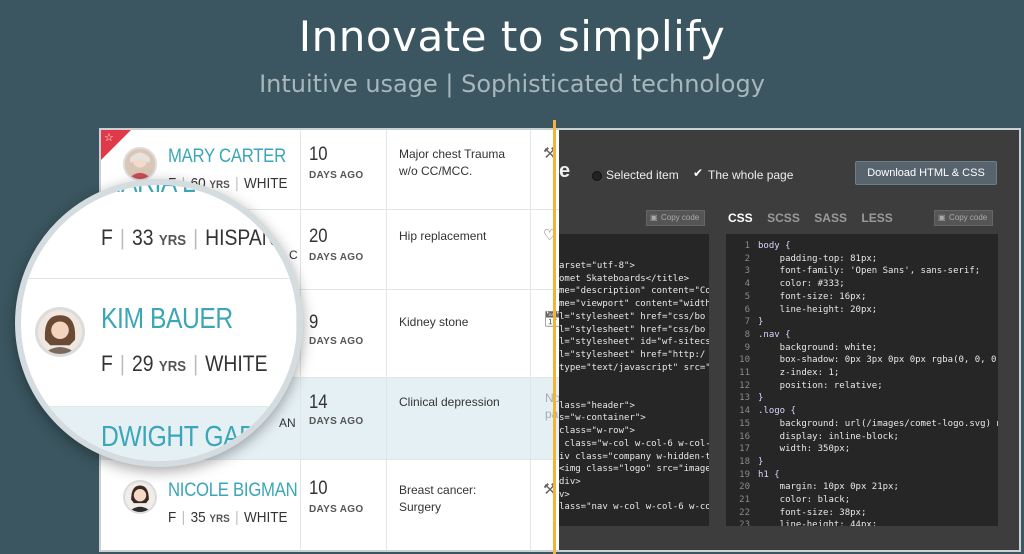  I want to click on diagnosis-text: Major chest Trauma w/o CC/MCC., so click(452, 162).